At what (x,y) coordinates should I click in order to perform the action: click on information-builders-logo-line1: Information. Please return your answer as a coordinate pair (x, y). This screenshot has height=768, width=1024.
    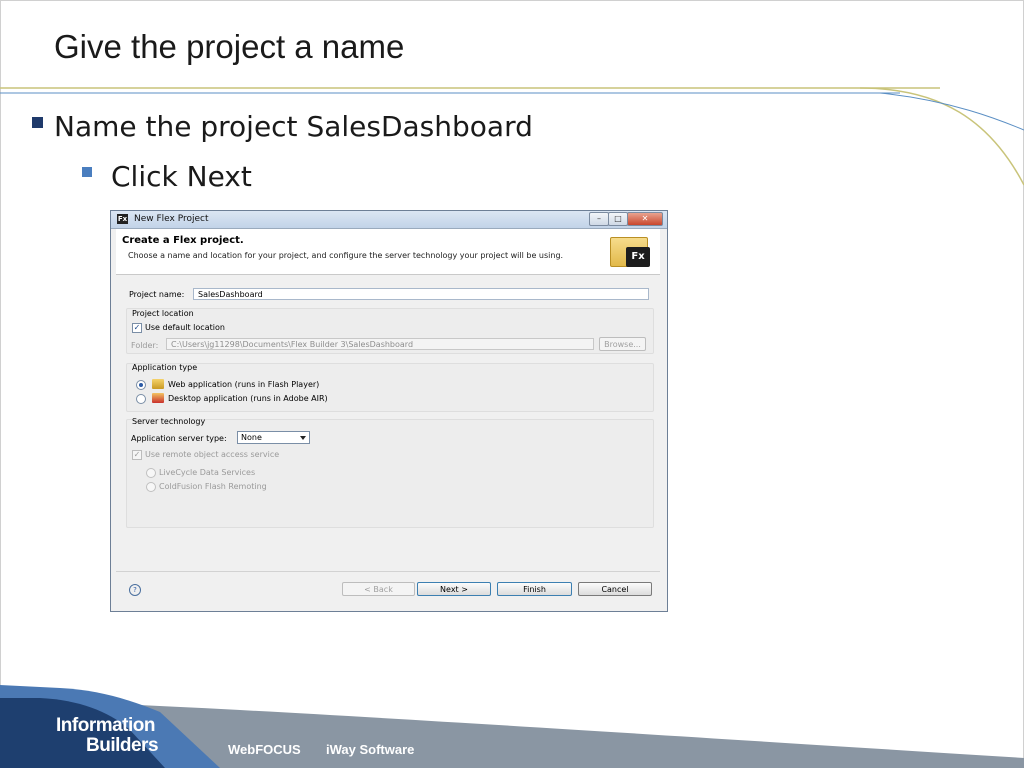
    Looking at the image, I should click on (106, 725).